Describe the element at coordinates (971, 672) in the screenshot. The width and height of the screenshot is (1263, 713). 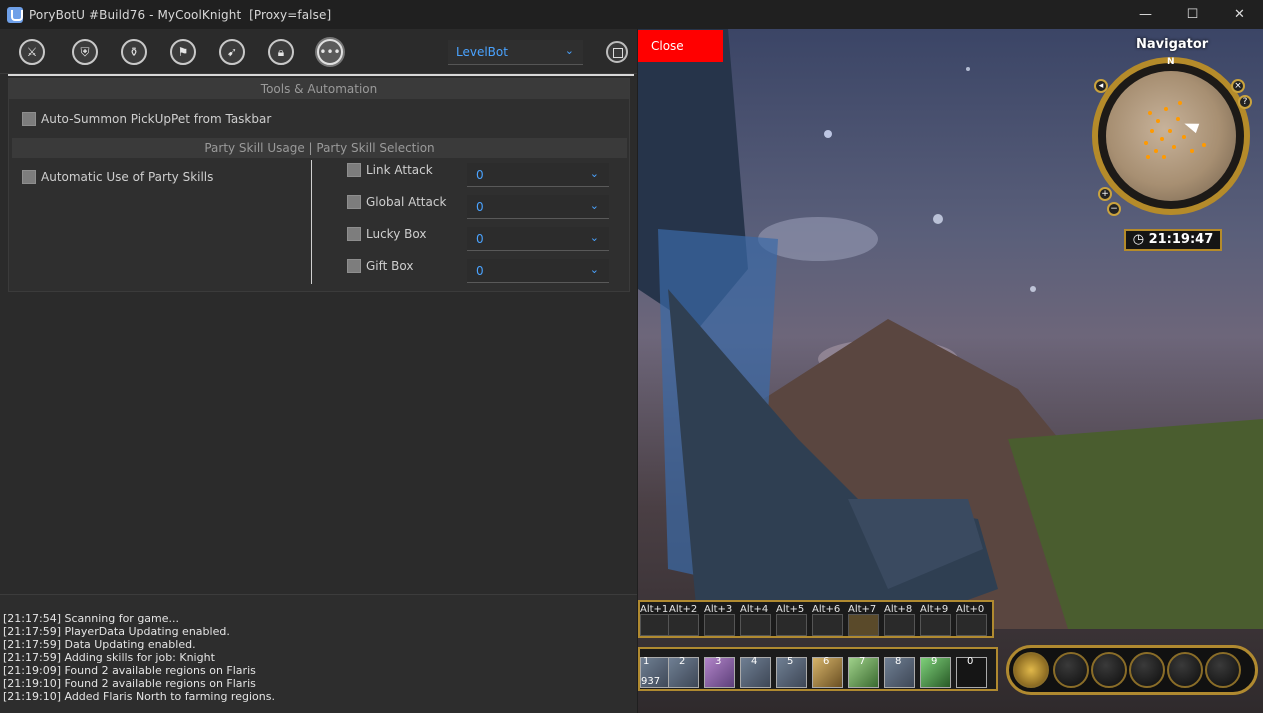
I see `skill-slot: 0` at that location.